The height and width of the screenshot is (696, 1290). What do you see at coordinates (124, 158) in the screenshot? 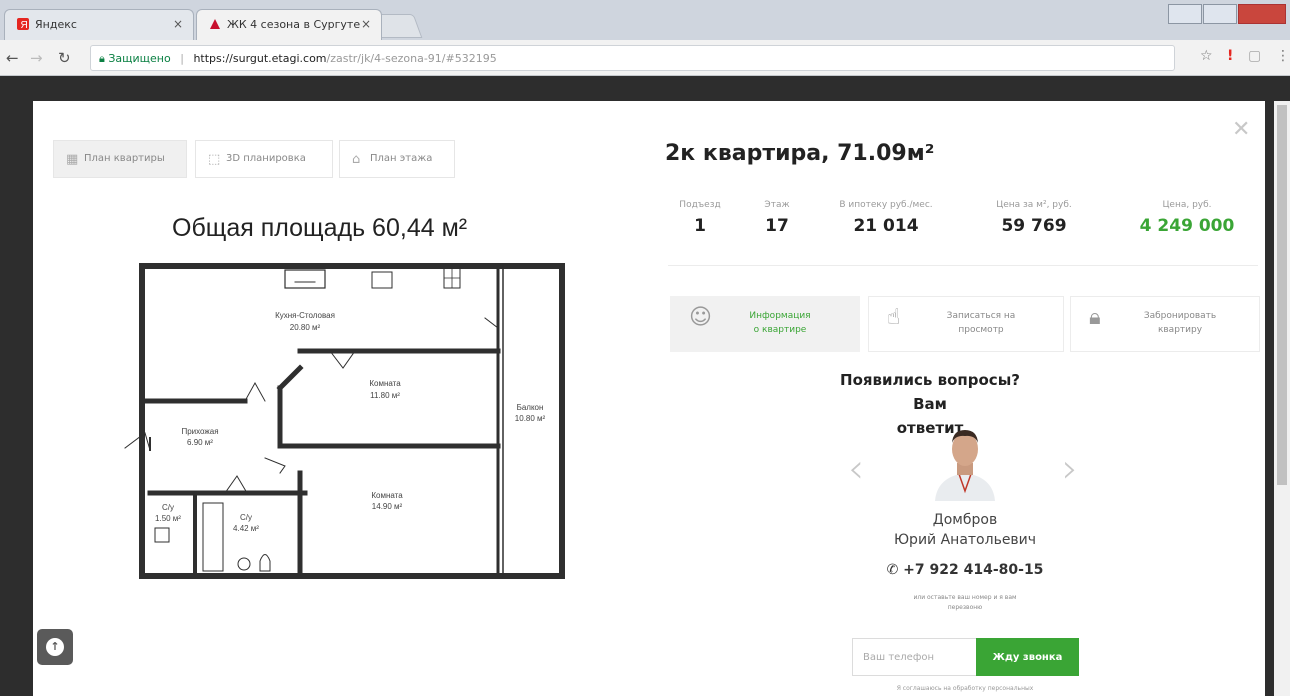
I see `tab-label: План квартиры` at bounding box center [124, 158].